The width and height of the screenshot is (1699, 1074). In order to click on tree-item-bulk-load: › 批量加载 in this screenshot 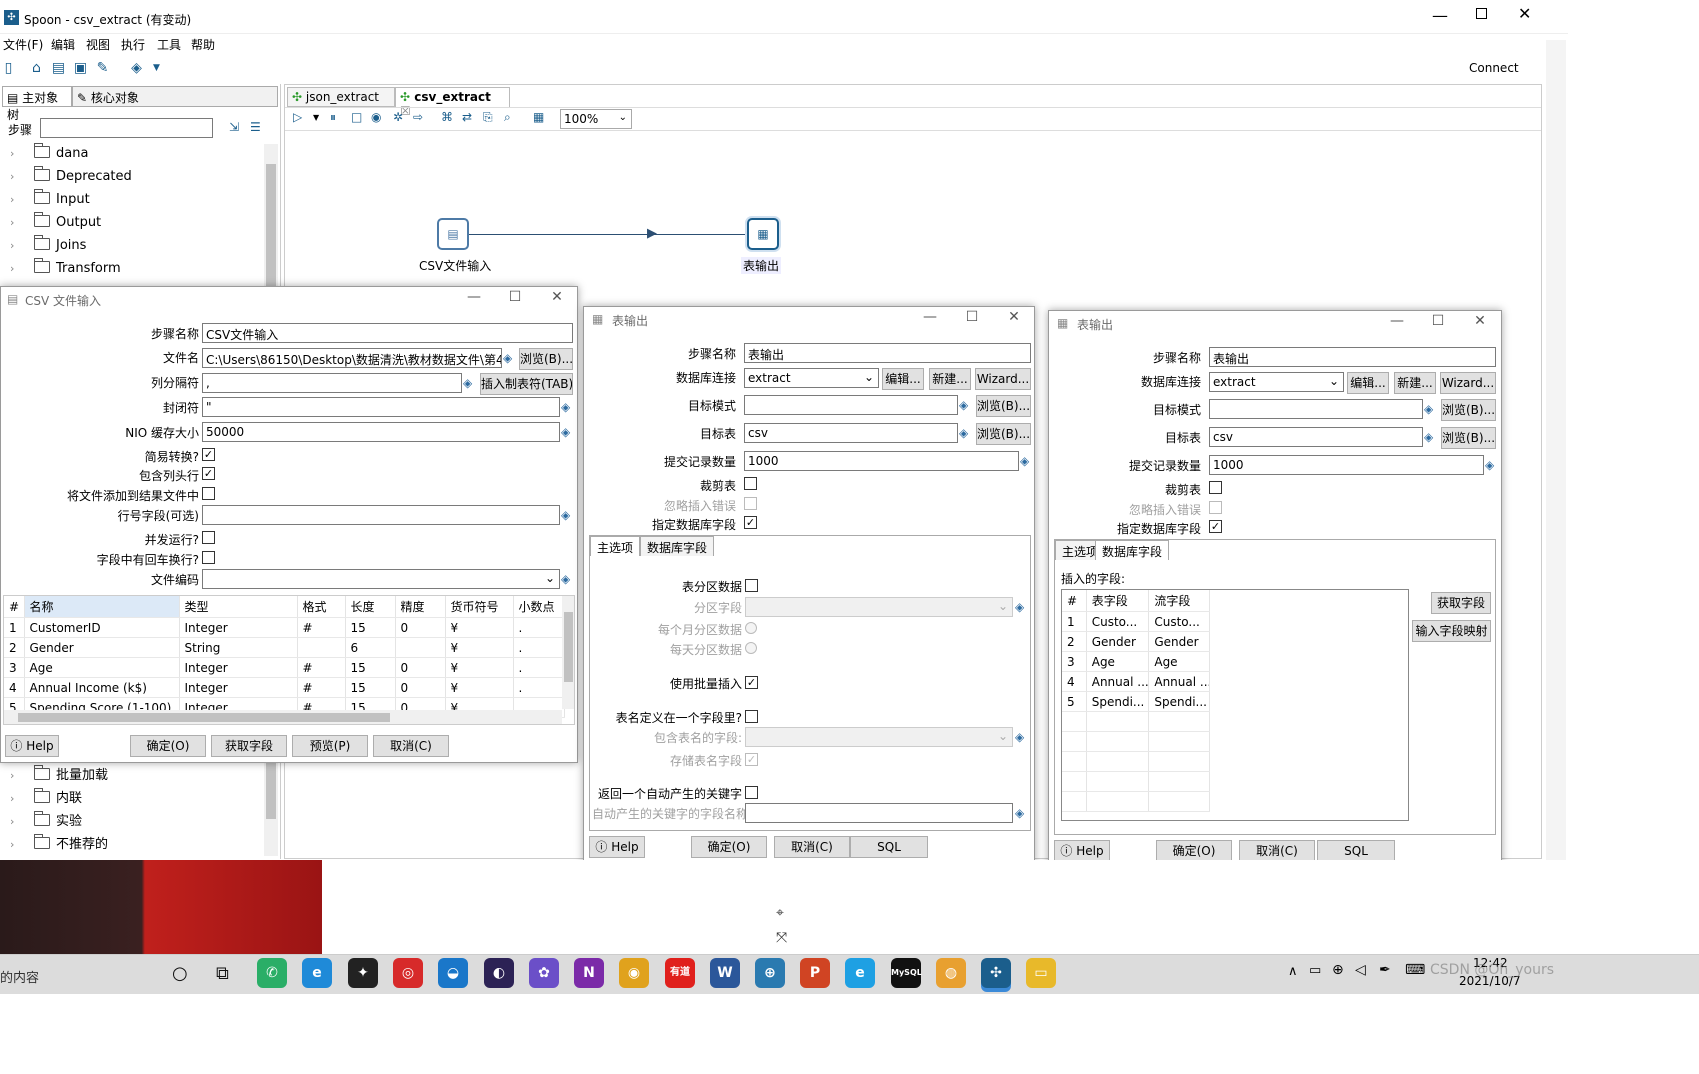, I will do `click(59, 775)`.